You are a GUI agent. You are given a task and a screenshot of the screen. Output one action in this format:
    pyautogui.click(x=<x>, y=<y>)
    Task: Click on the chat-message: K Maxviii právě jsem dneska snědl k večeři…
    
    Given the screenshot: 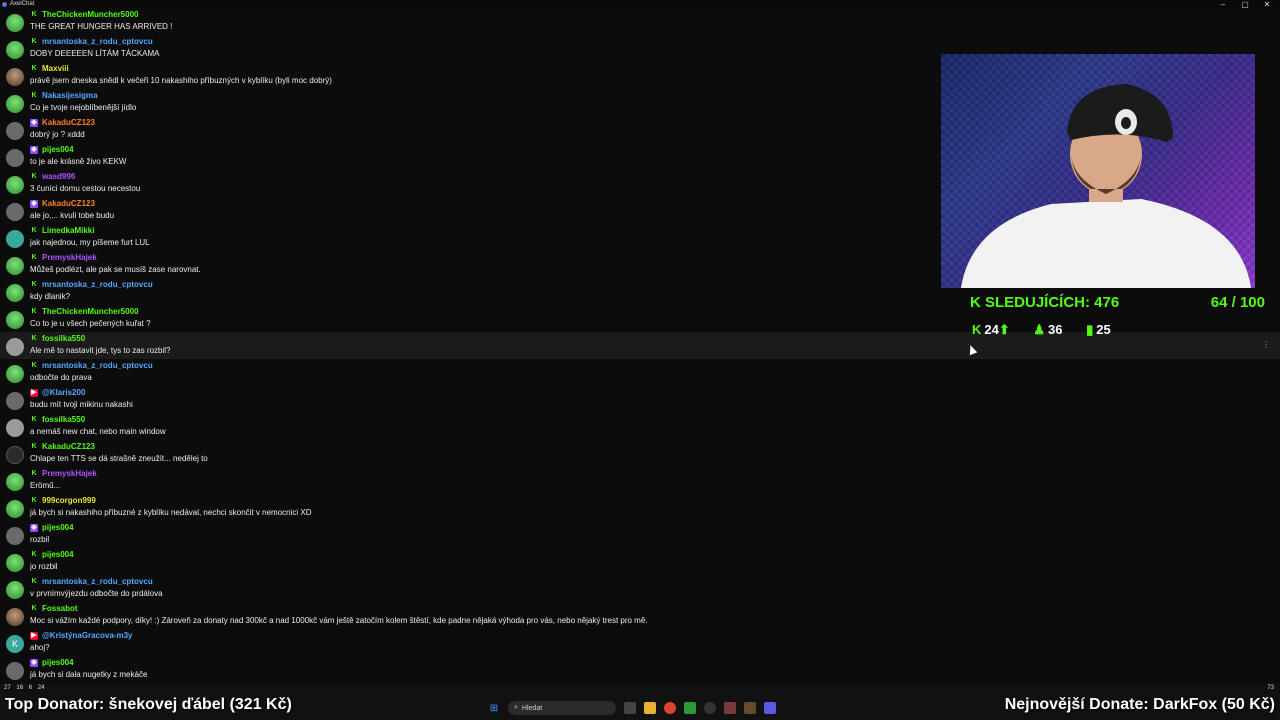 What is the action you would take?
    pyautogui.click(x=470, y=75)
    